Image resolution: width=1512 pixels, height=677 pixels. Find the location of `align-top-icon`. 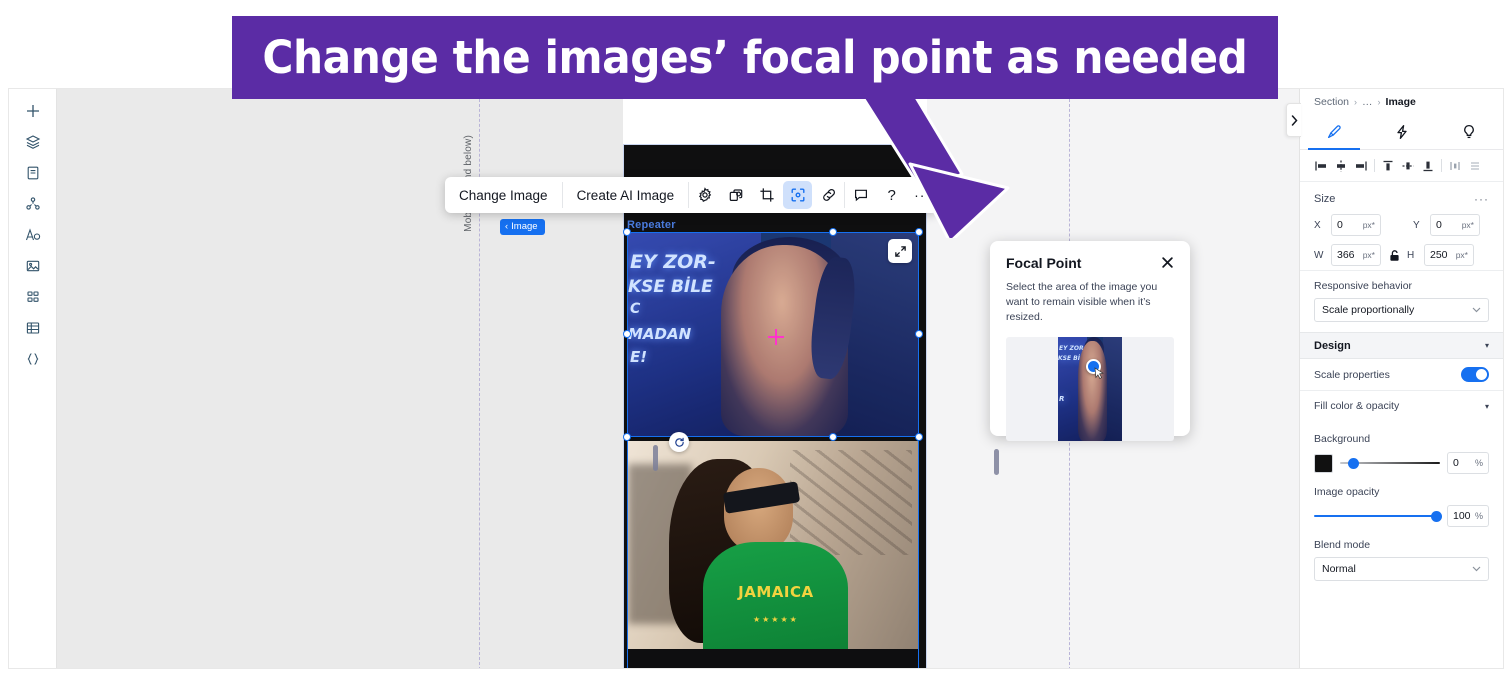

align-top-icon is located at coordinates (1388, 166).